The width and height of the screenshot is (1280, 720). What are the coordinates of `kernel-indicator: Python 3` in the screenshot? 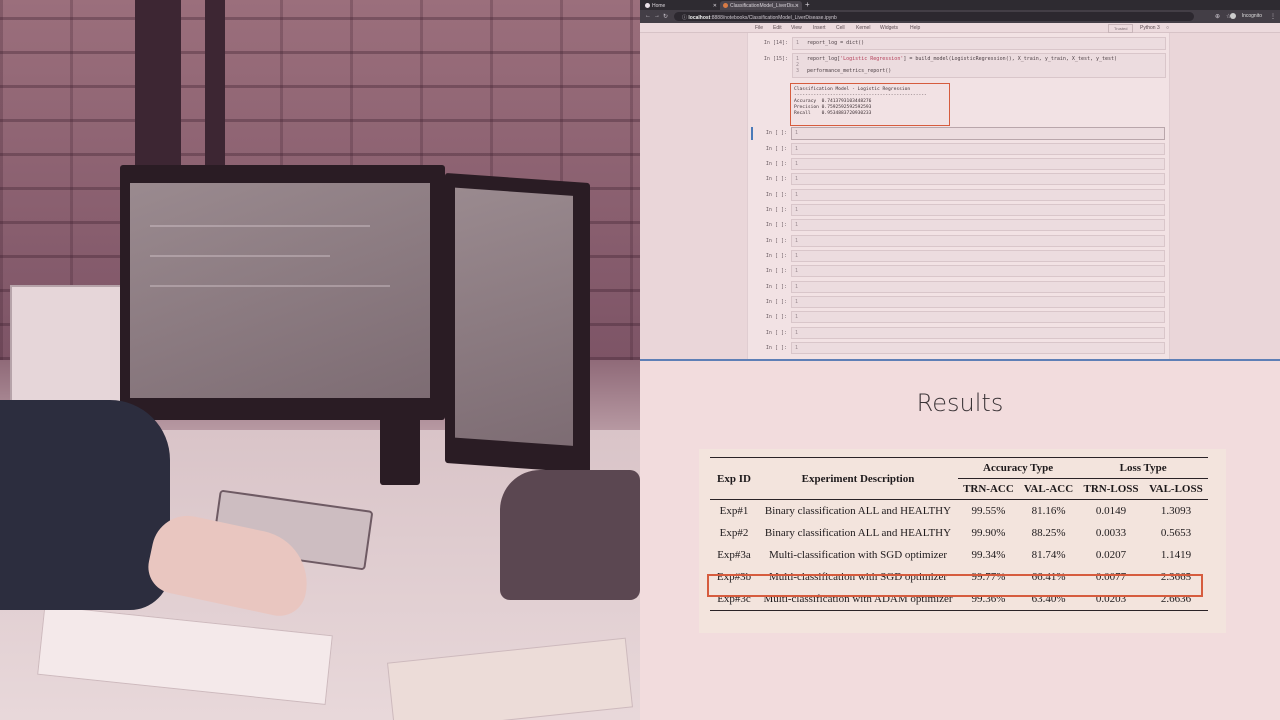 It's located at (1150, 28).